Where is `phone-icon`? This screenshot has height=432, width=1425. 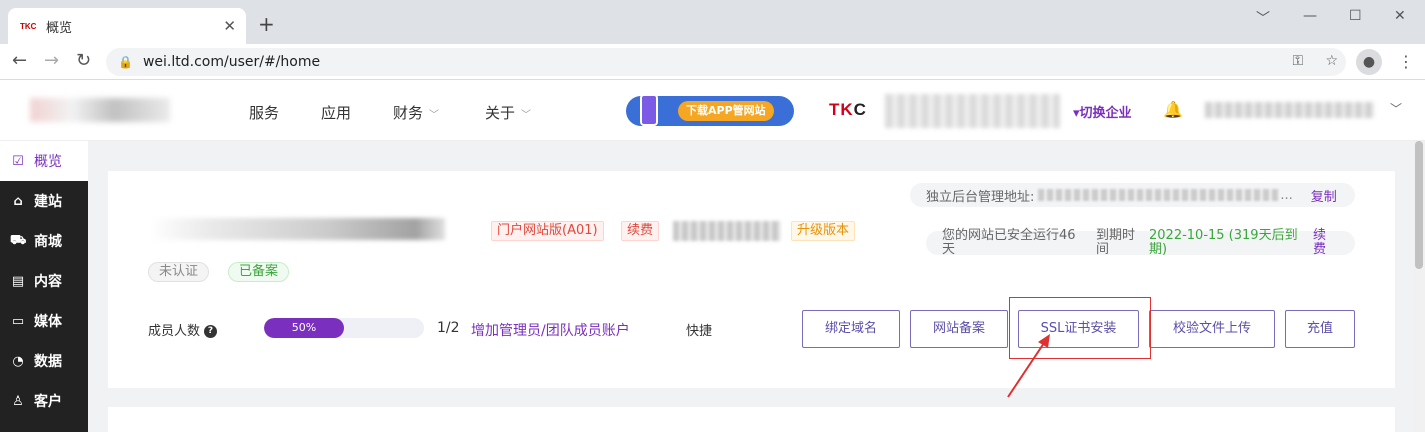 phone-icon is located at coordinates (649, 110).